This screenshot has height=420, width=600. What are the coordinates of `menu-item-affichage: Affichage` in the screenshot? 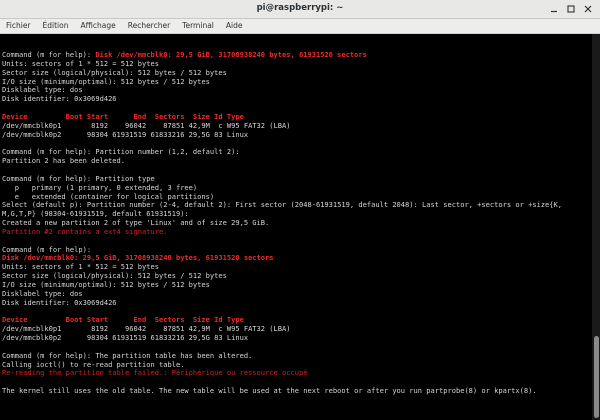 It's located at (97, 26).